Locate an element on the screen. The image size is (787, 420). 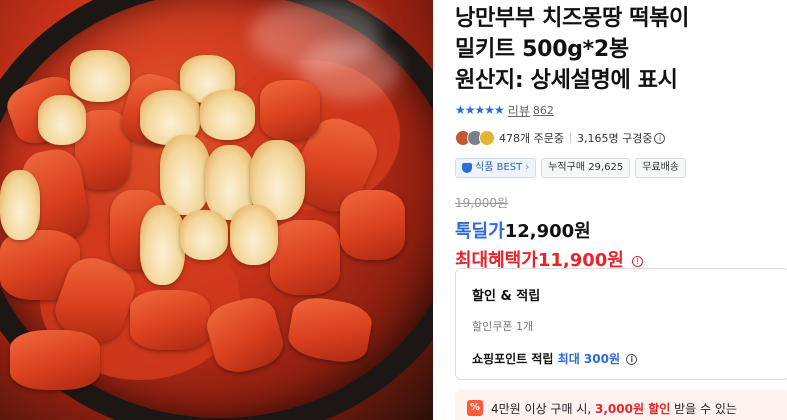
shopping-point-line: 쇼핑포인트 적립 최대 300원 i is located at coordinates (622, 358).